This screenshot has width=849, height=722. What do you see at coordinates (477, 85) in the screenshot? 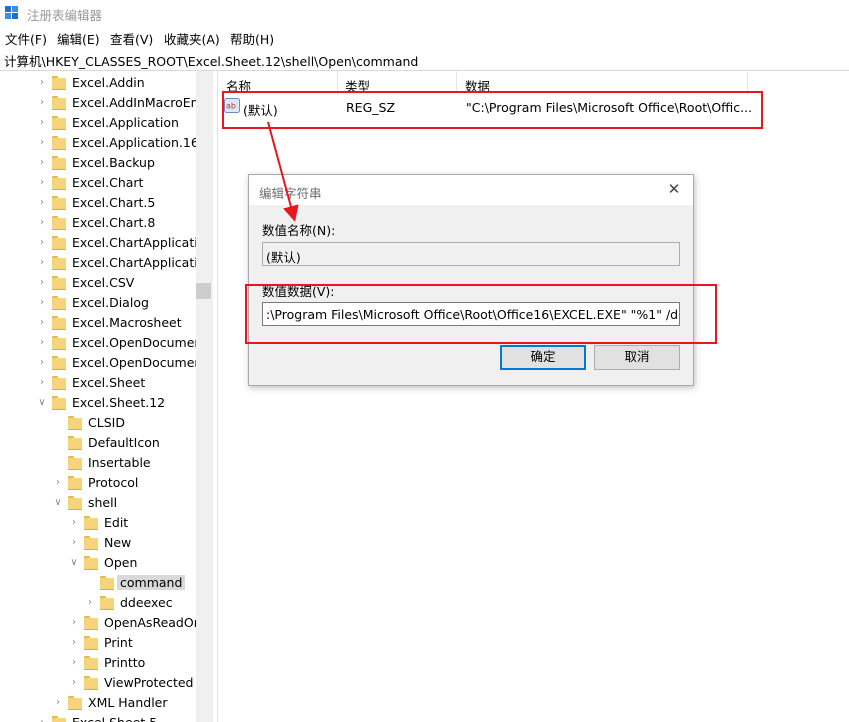
I see `column-data: 数据` at bounding box center [477, 85].